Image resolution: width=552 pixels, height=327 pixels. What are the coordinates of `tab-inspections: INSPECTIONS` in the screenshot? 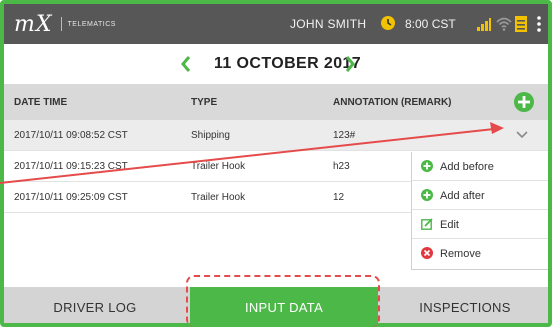 It's located at (465, 305).